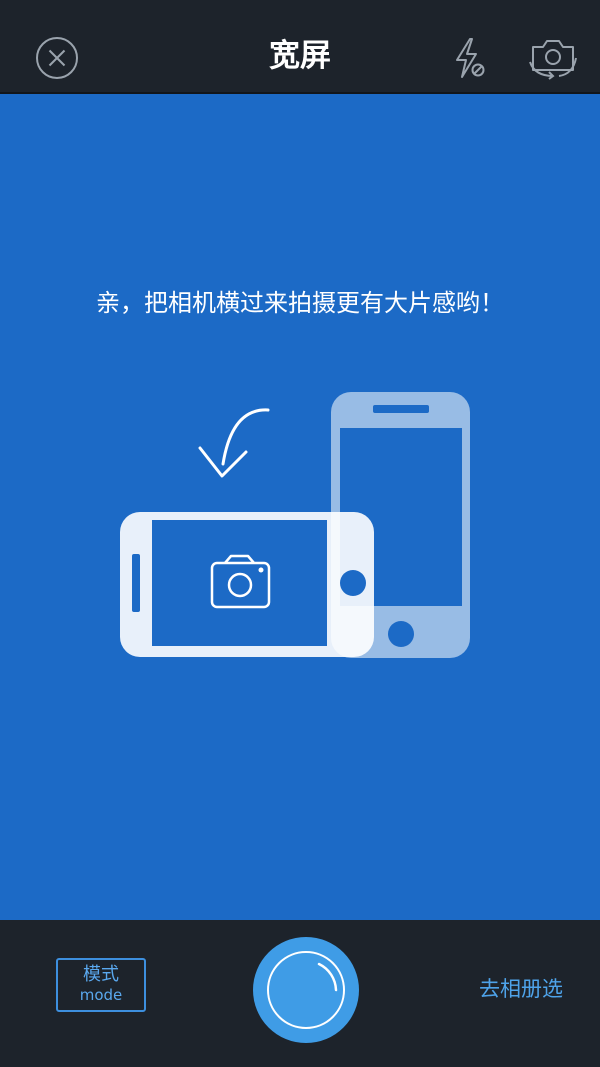  I want to click on shutter-button, so click(306, 990).